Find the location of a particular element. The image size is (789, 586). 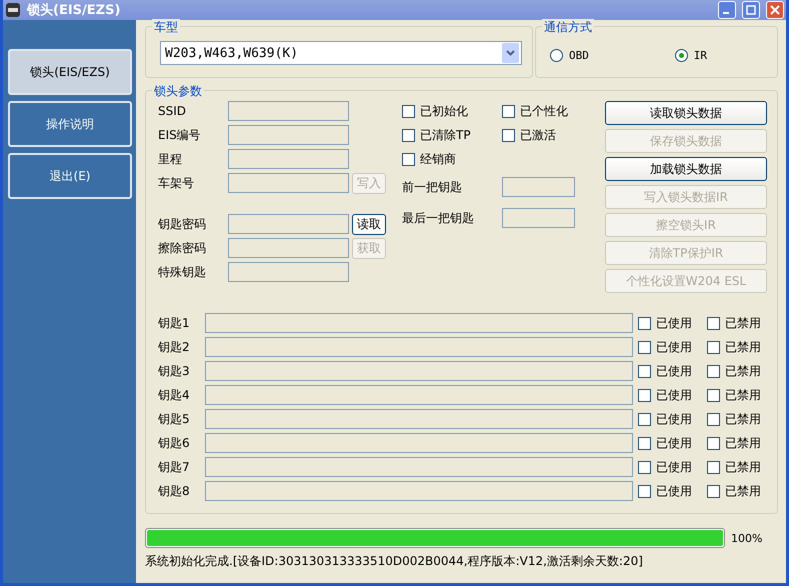

action-button: 读取 is located at coordinates (369, 224).